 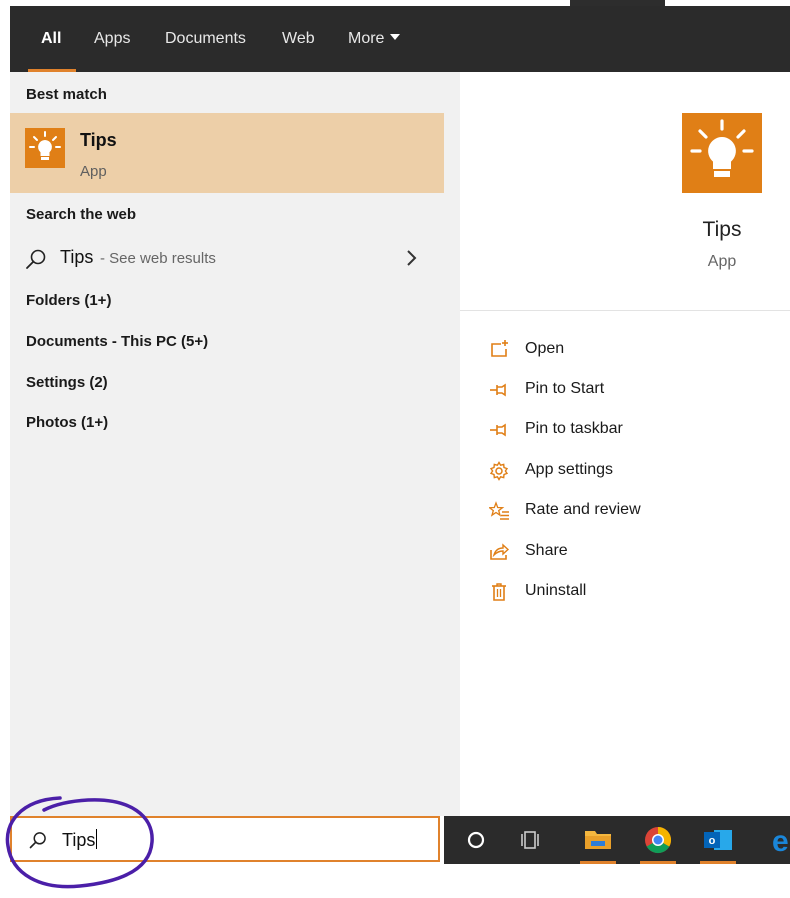 What do you see at coordinates (625, 390) in the screenshot?
I see `action-pin-to-start: Pin to Start` at bounding box center [625, 390].